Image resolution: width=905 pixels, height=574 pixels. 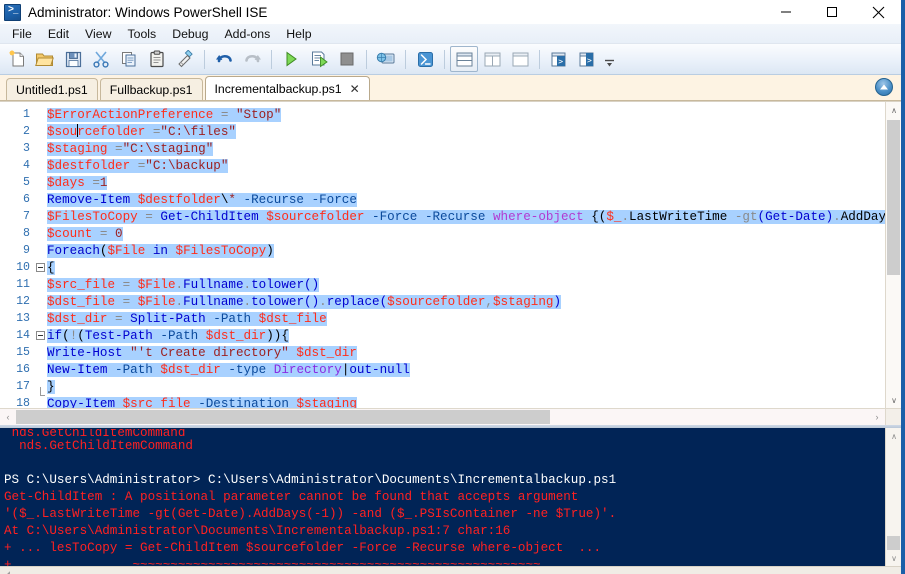 I want to click on code-line: 4 $destfolder ="C:\backup", so click(x=442, y=165).